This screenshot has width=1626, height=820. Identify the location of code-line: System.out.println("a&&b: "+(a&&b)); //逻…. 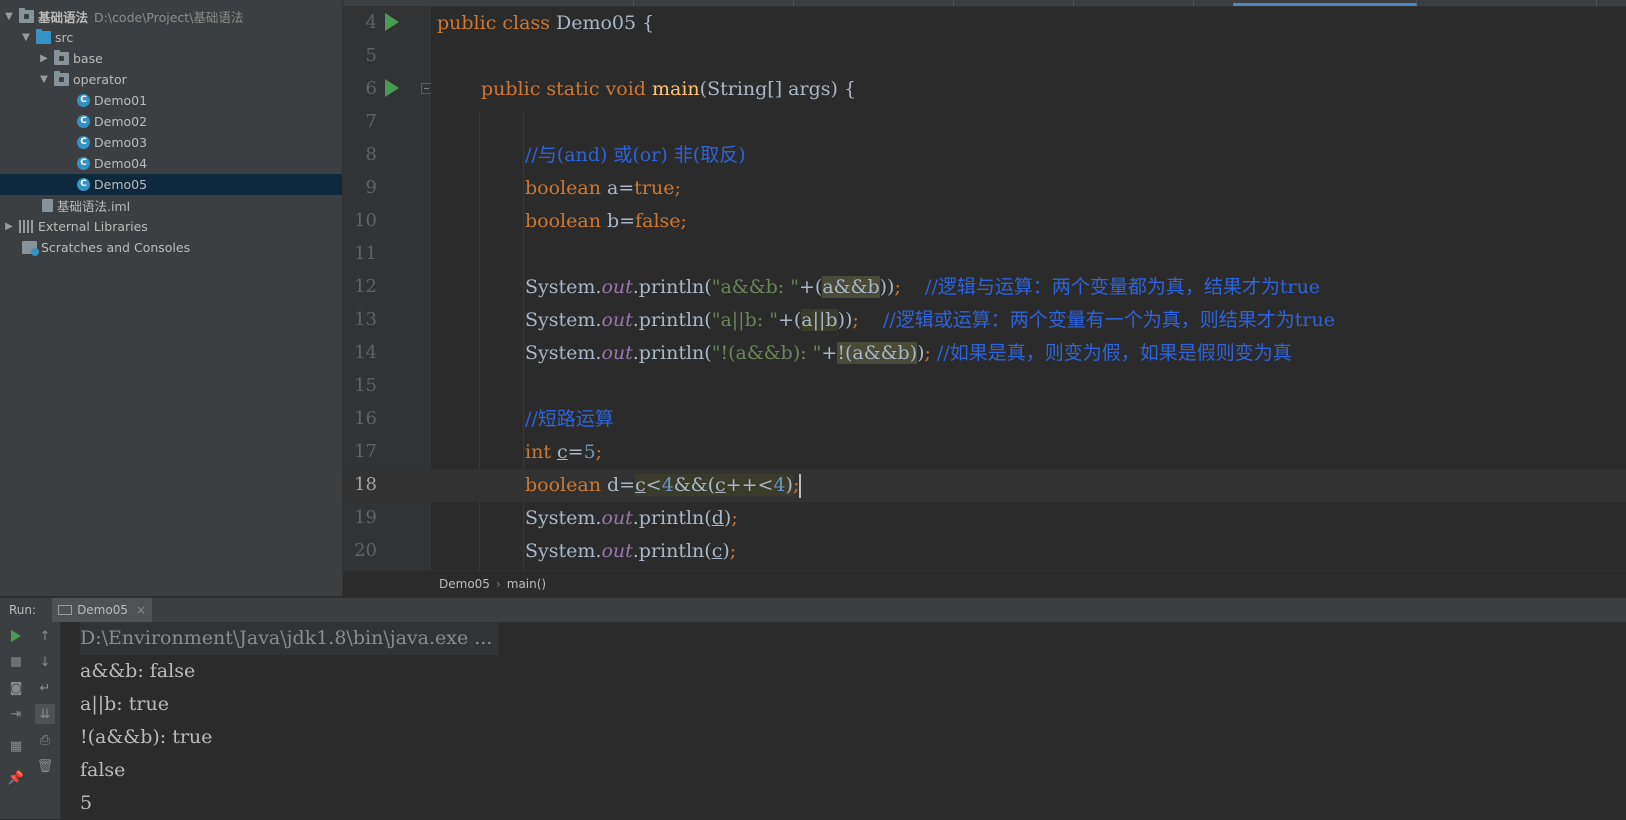
(1028, 287).